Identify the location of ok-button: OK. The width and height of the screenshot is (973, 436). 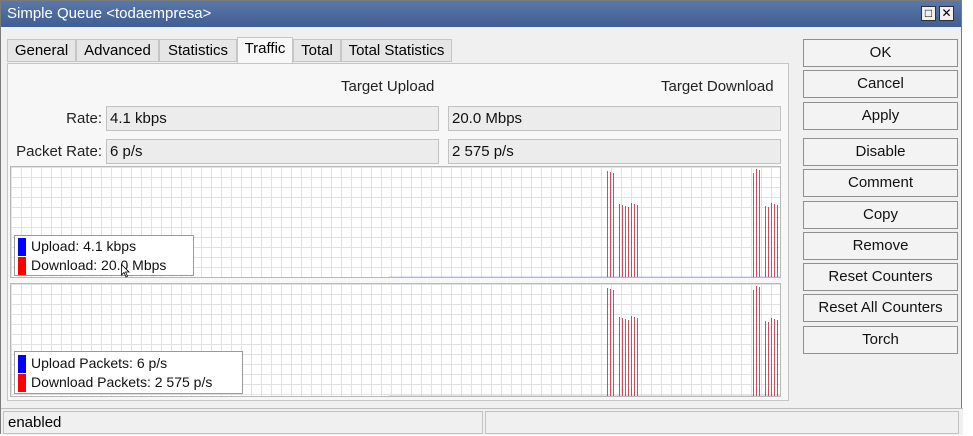
(880, 53).